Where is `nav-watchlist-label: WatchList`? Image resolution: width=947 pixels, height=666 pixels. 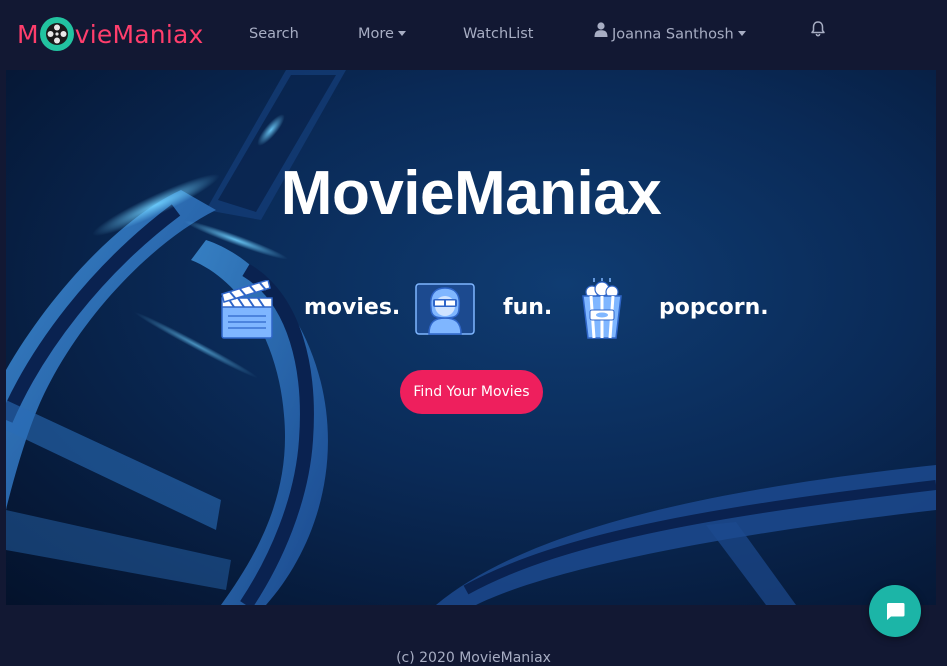 nav-watchlist-label: WatchList is located at coordinates (498, 34).